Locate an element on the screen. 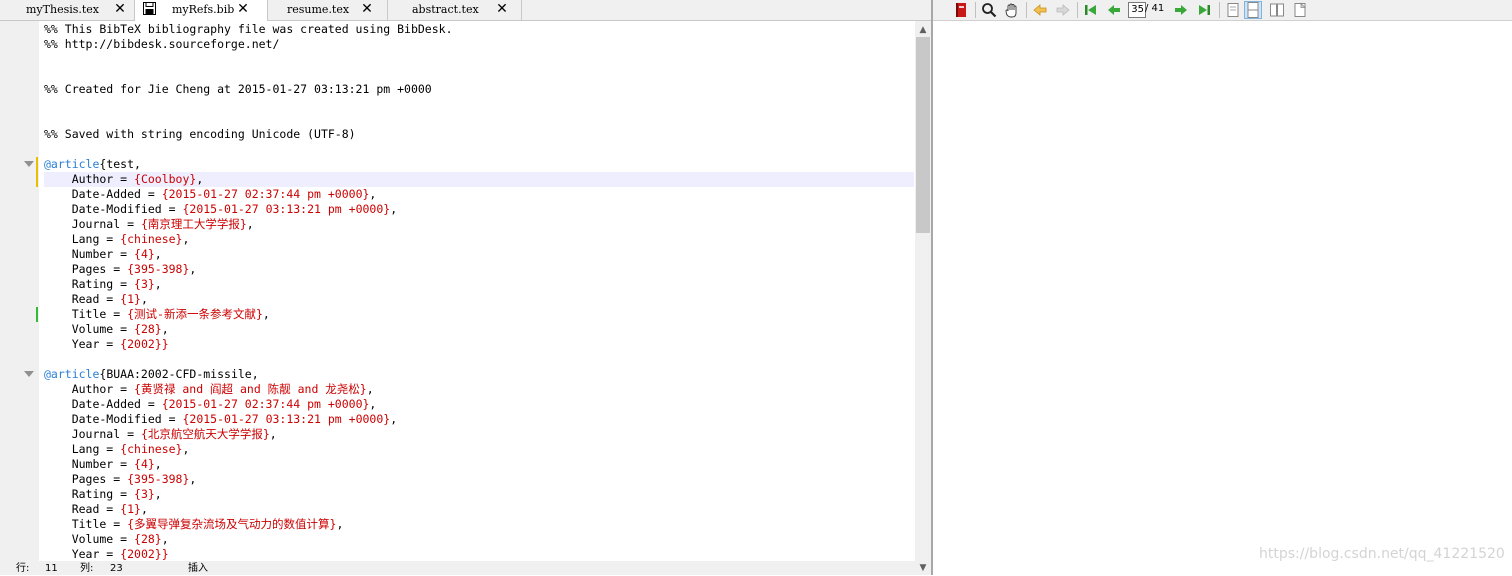 This screenshot has height=576, width=1512. previous-page-icon is located at coordinates (1114, 10).